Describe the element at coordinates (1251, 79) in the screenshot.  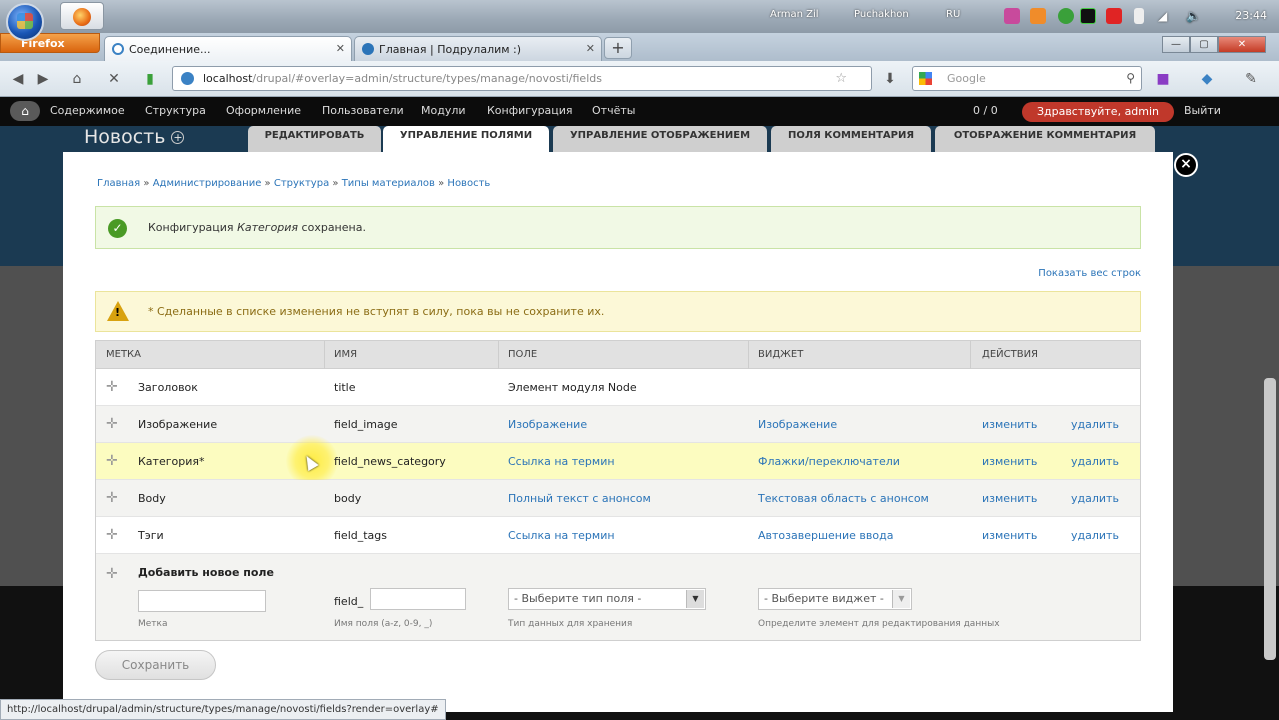
I see `toolbar-menu-icon: ✎` at that location.